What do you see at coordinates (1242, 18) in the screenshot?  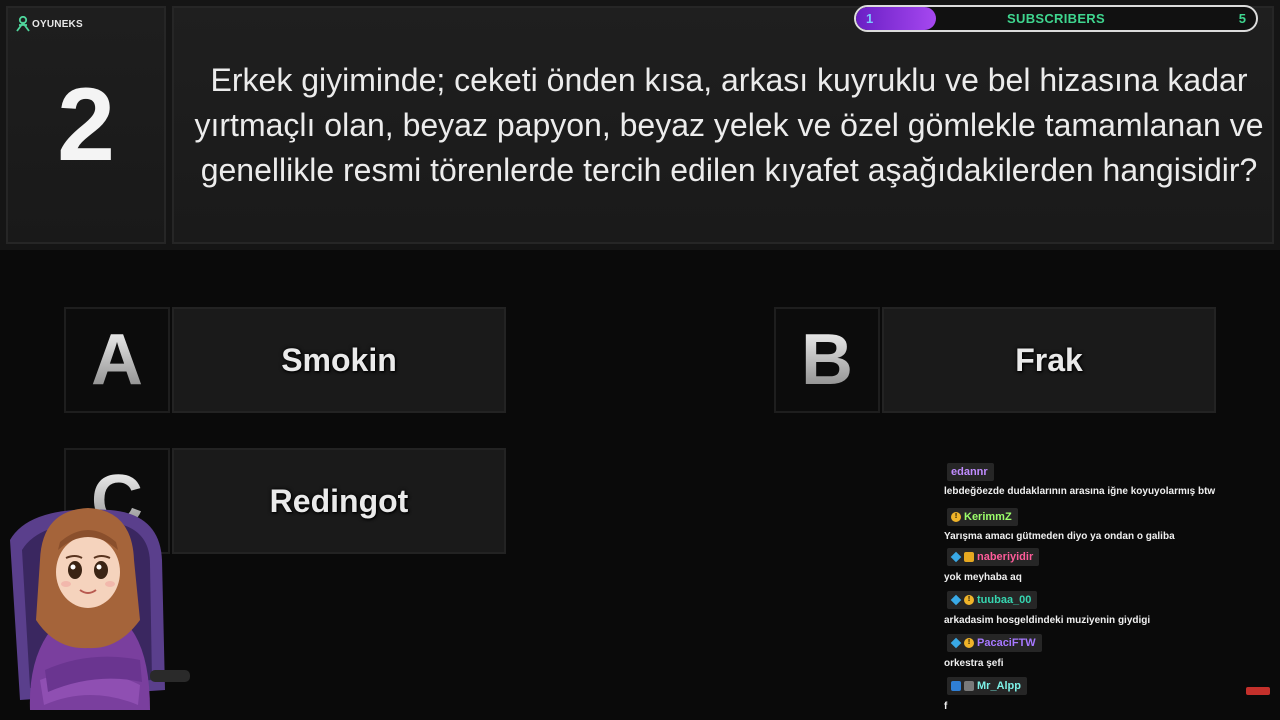 I see `subscriber-goal: 5` at bounding box center [1242, 18].